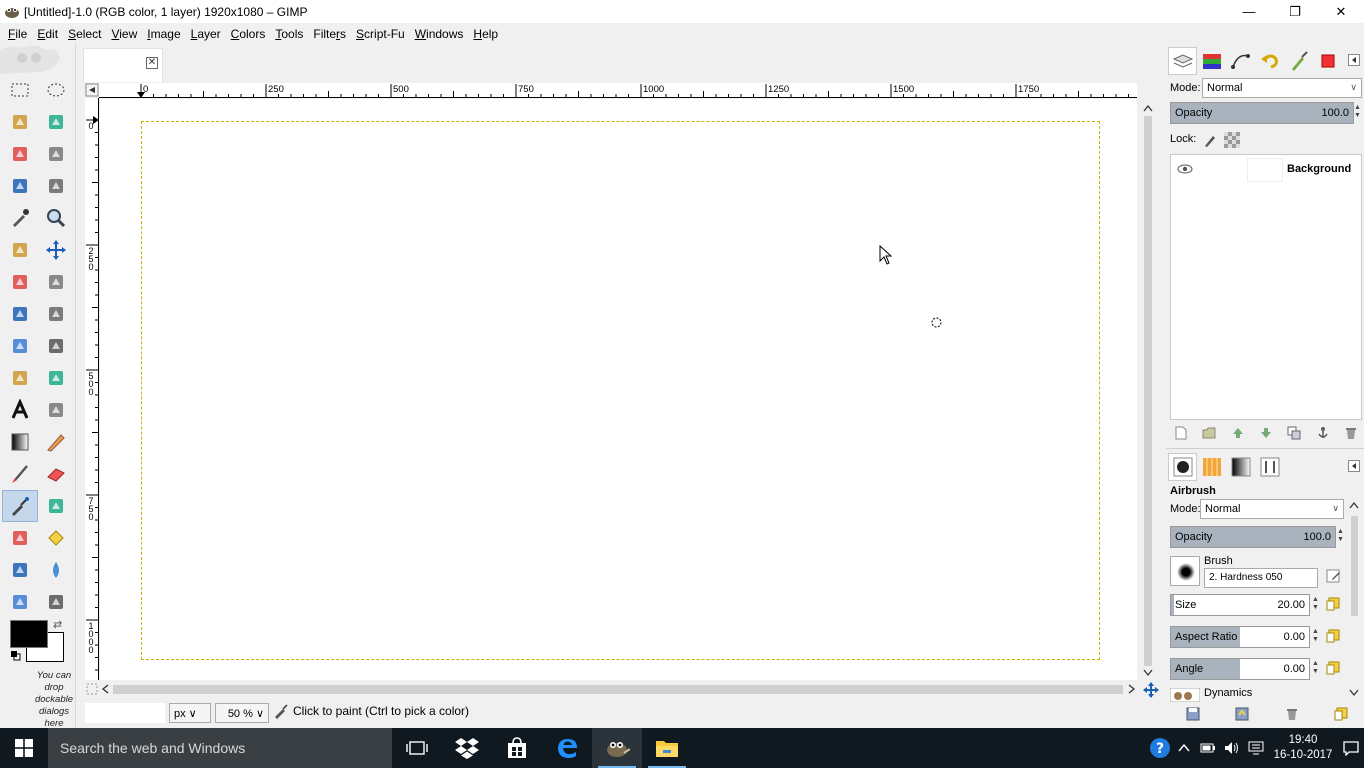 Image resolution: width=1364 pixels, height=768 pixels. Describe the element at coordinates (1148, 391) in the screenshot. I see `vertical-scrollbar` at that location.